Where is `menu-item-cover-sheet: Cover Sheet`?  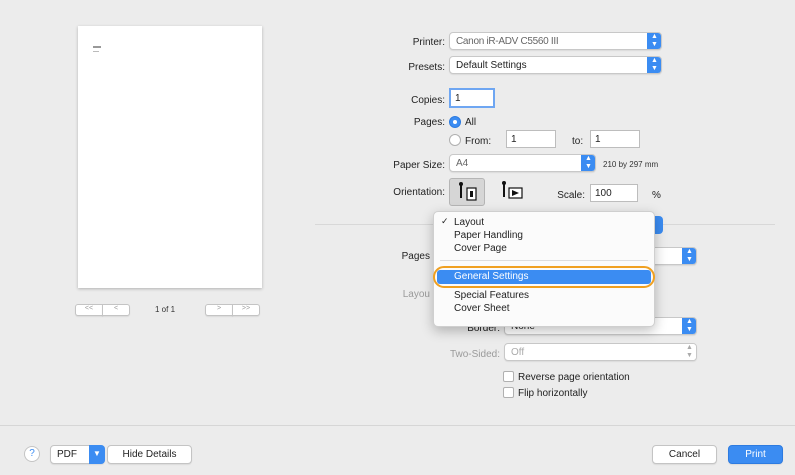 menu-item-cover-sheet: Cover Sheet is located at coordinates (482, 308).